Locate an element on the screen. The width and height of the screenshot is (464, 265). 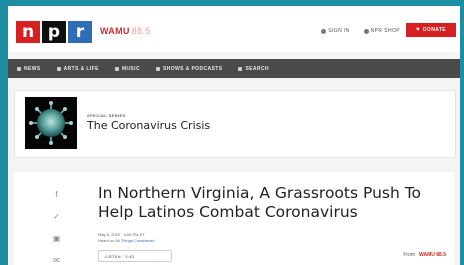
station-logo: WAMU 88.5 is located at coordinates (125, 31).